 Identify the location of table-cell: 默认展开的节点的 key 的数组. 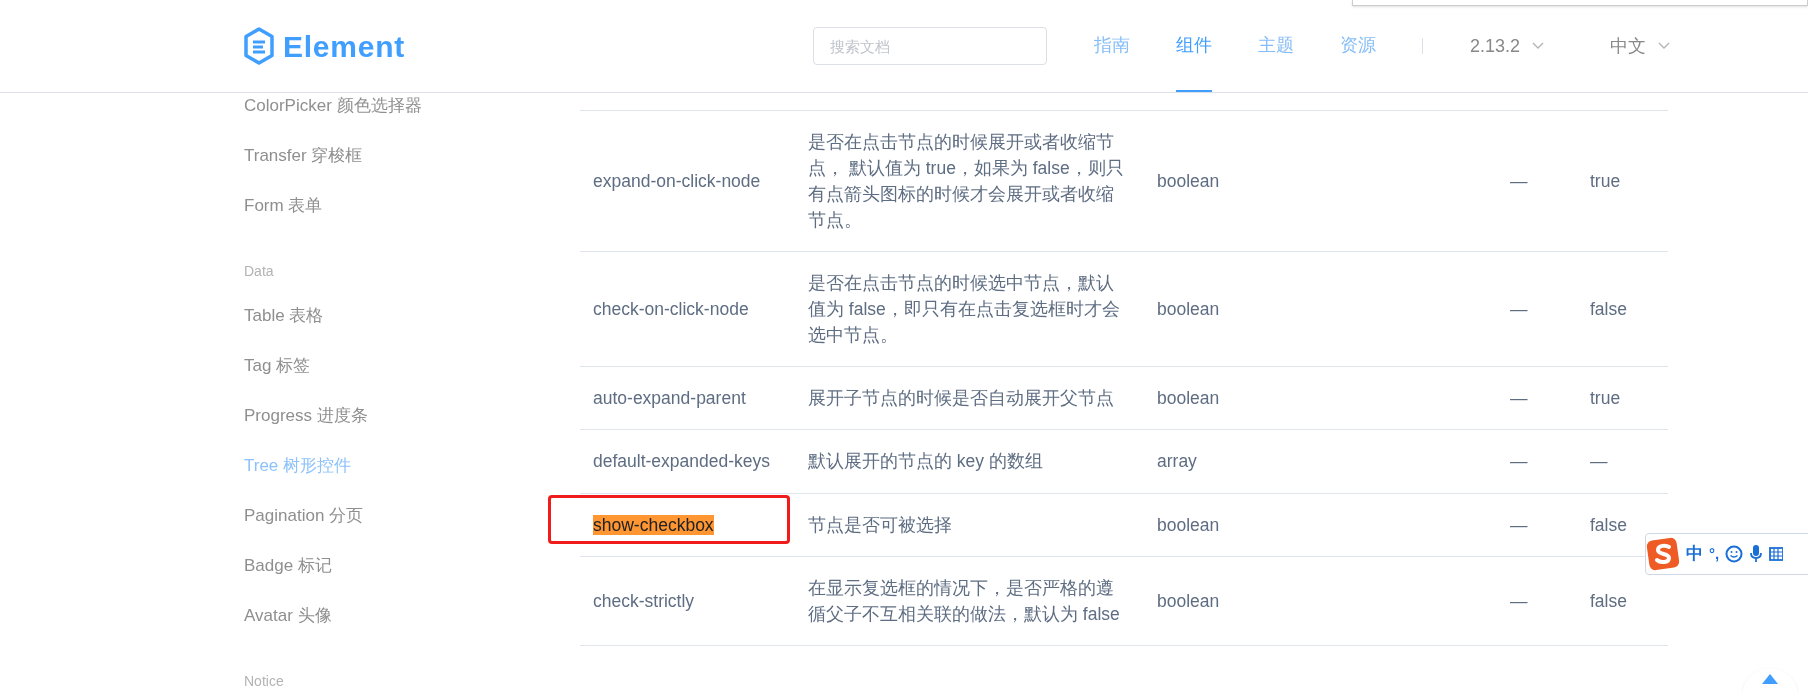
(925, 461).